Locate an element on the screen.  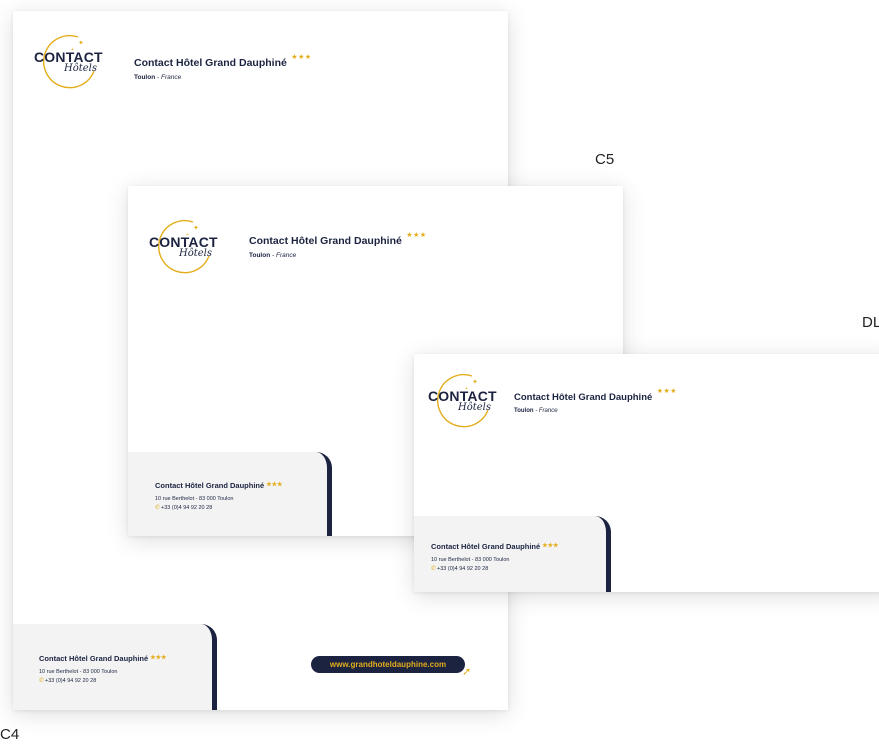
label-c4: C4 is located at coordinates (10, 734).